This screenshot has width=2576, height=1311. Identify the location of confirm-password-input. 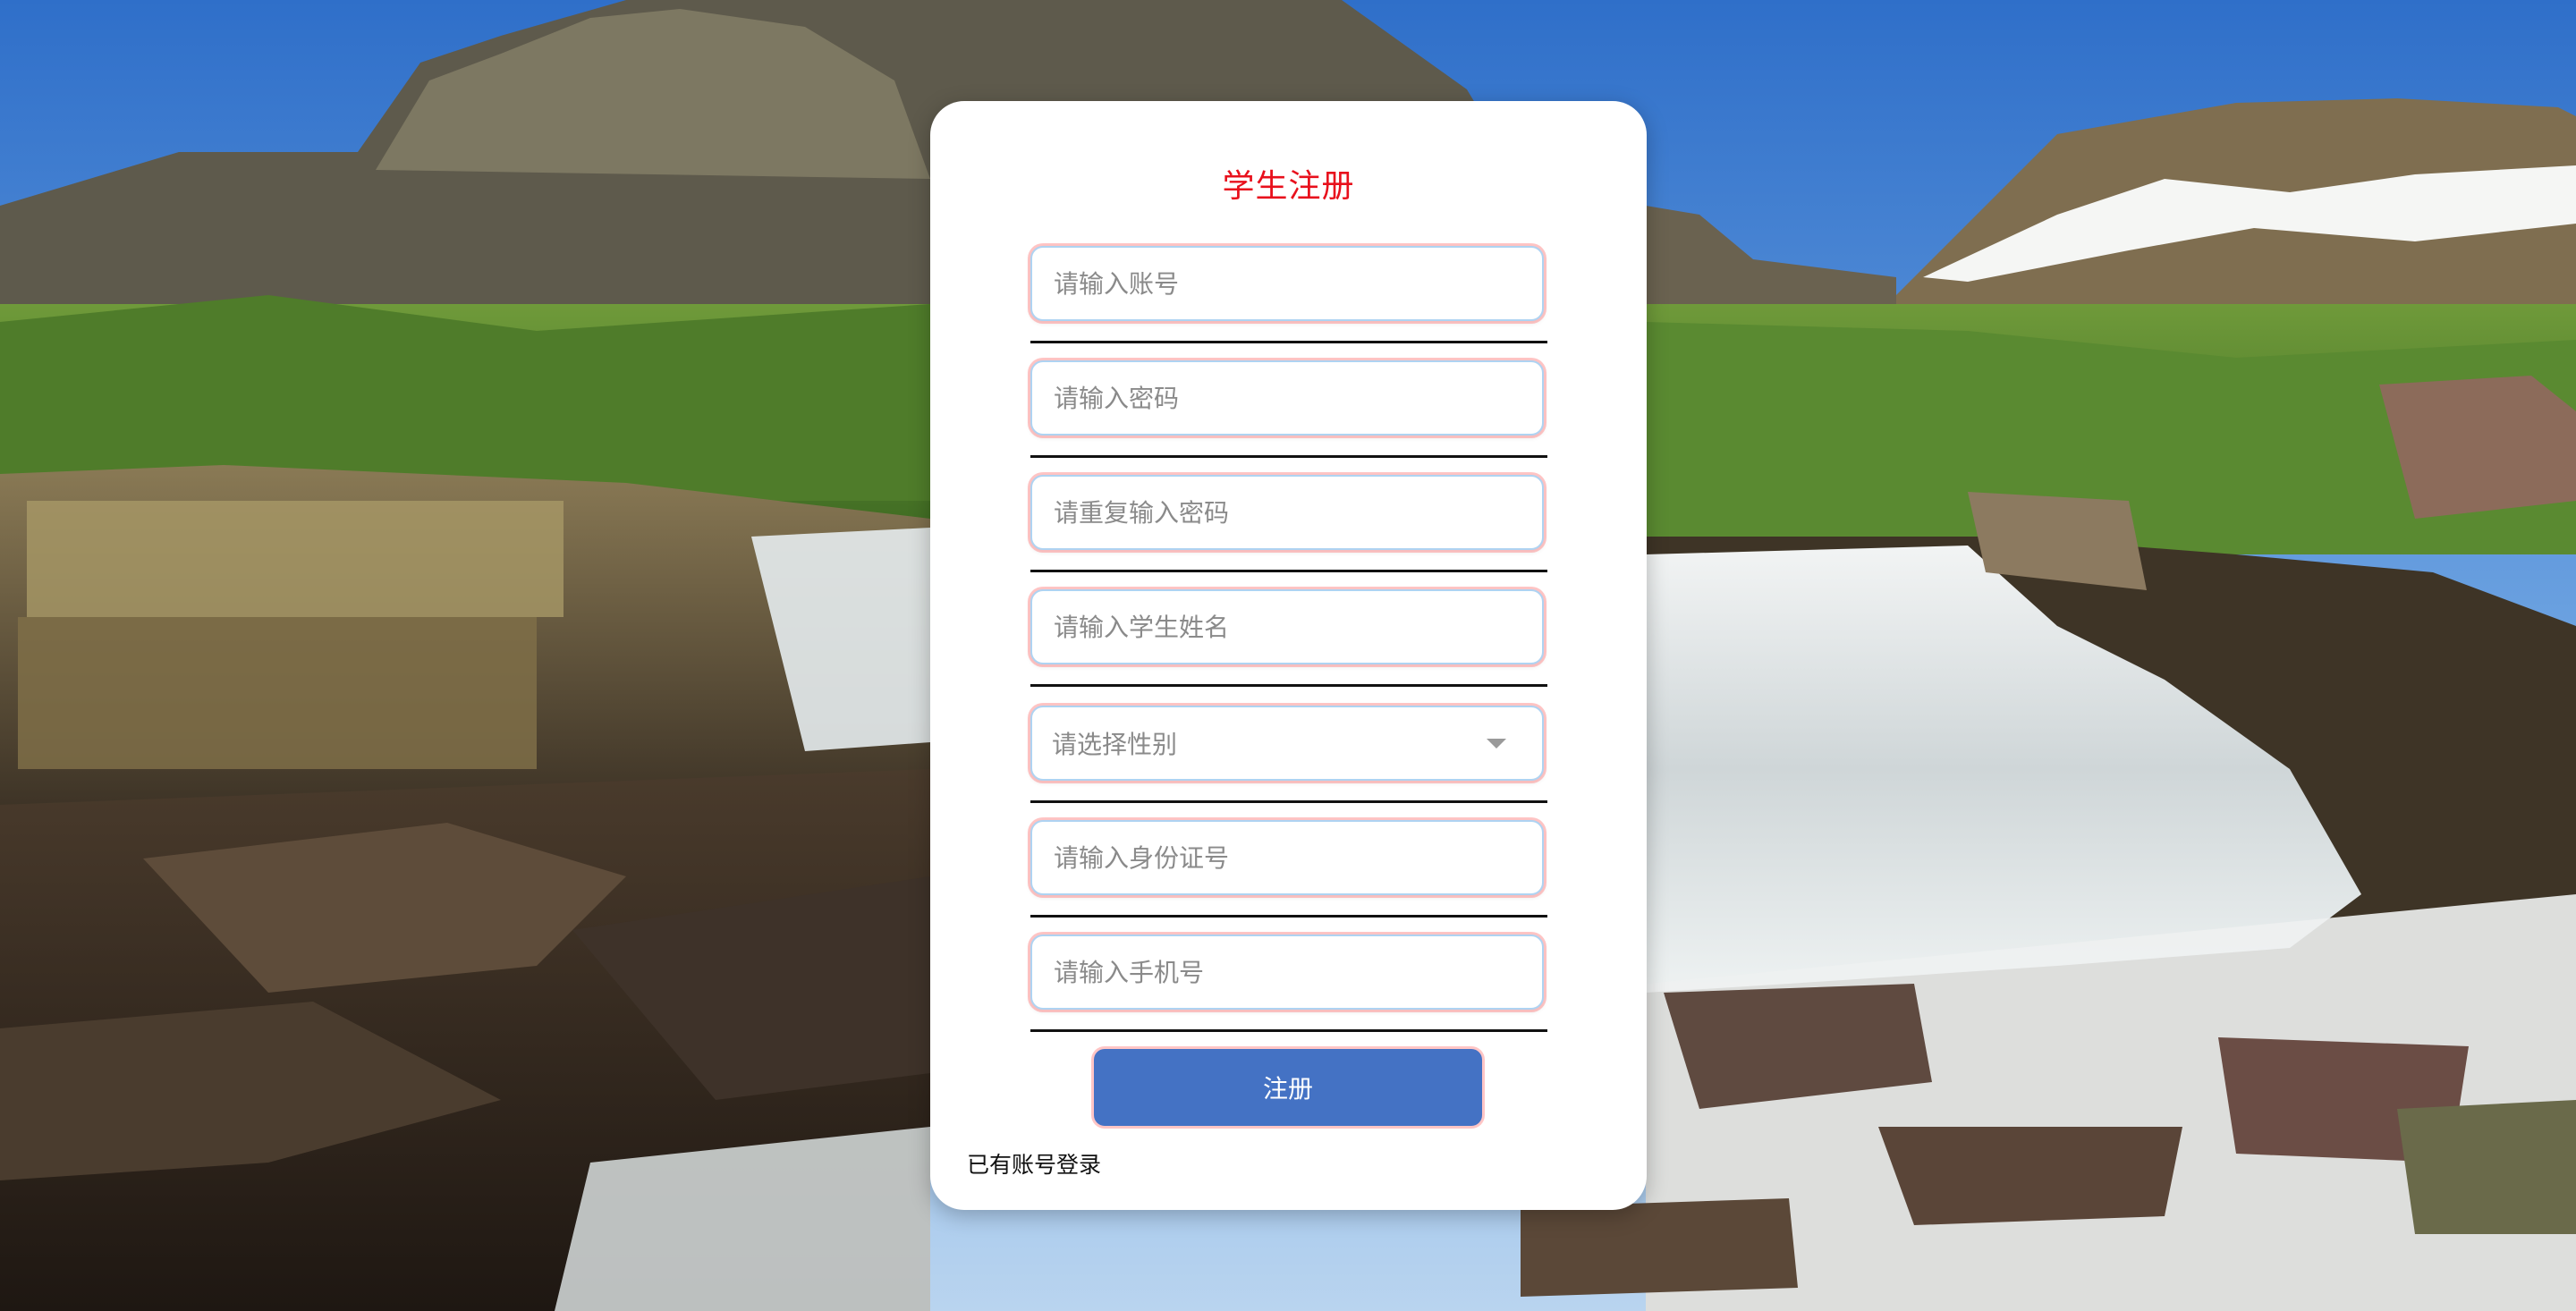
(1297, 512).